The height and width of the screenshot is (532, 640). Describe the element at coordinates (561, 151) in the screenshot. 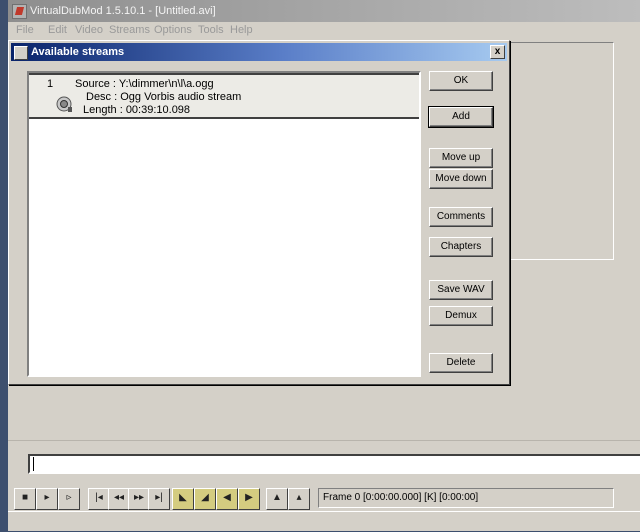

I see `output-video-pane` at that location.